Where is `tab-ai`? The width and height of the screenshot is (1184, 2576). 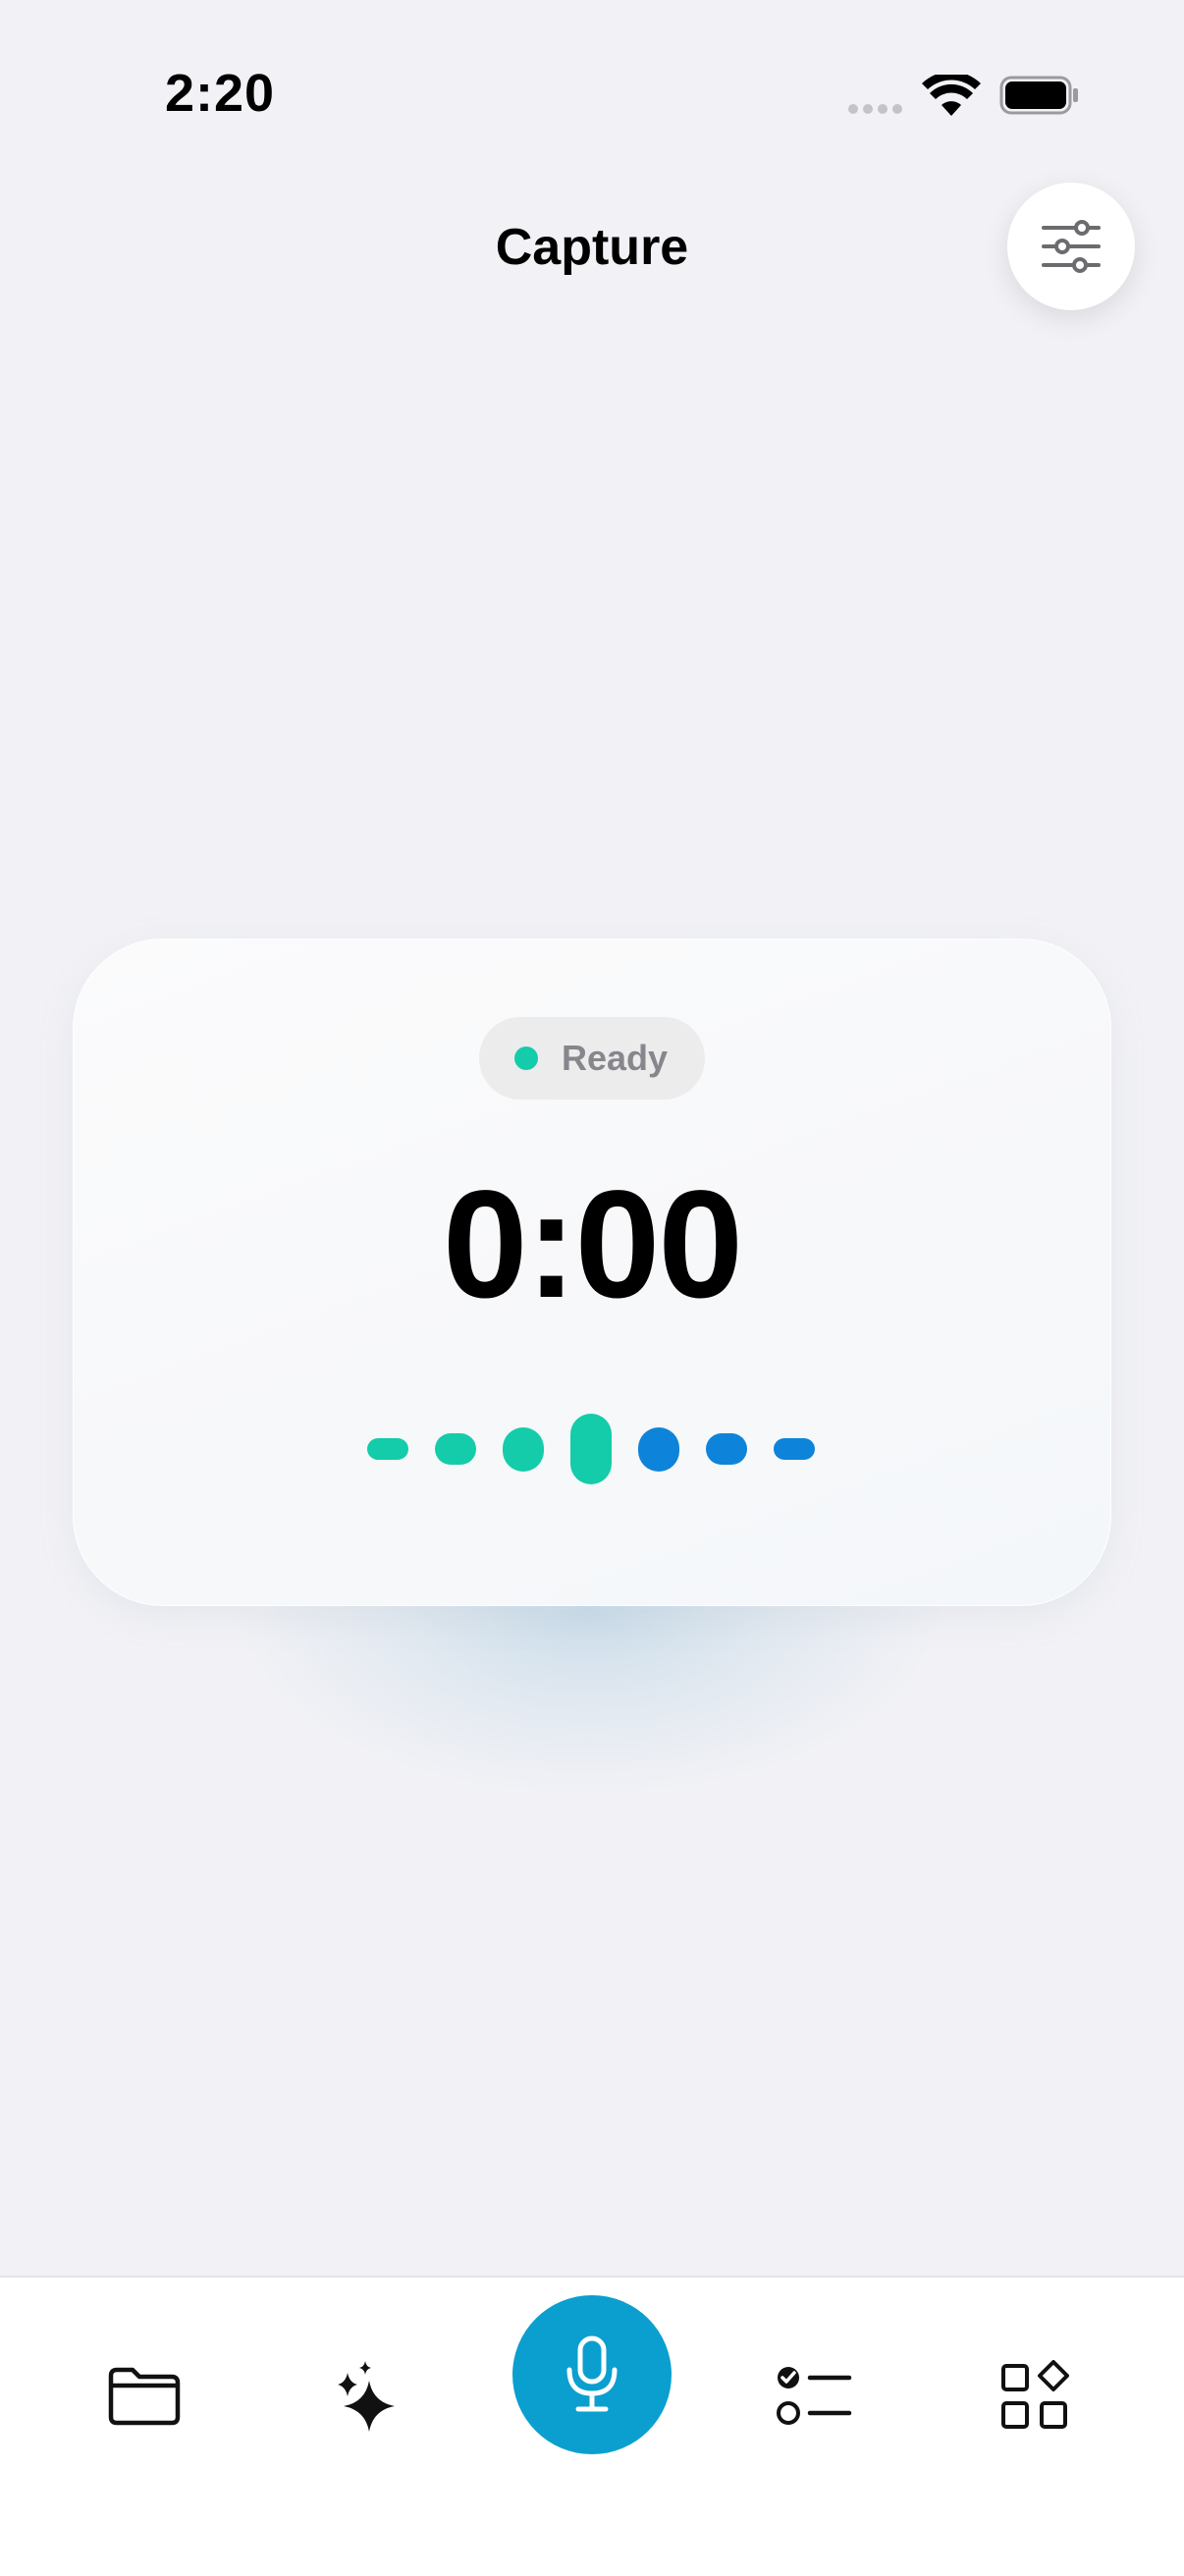 tab-ai is located at coordinates (368, 2396).